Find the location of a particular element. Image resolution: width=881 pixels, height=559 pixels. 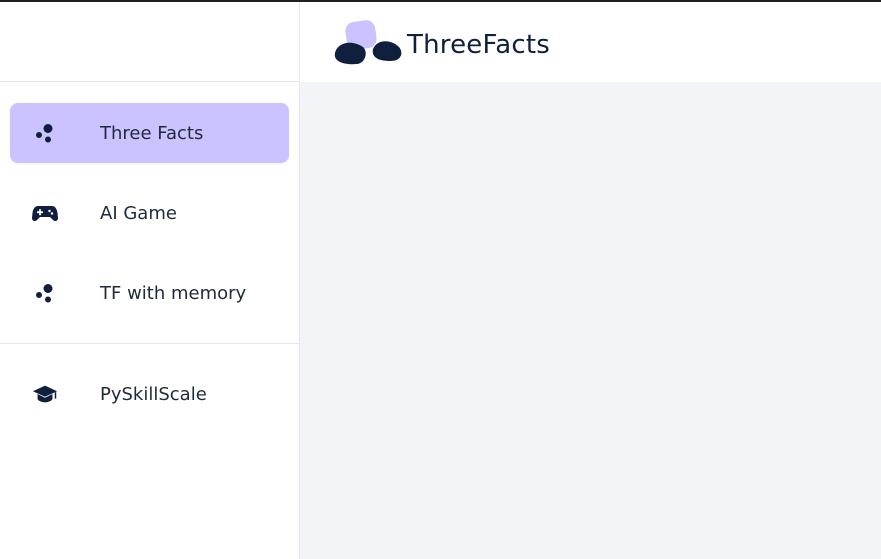

brand-title: ThreeFacts is located at coordinates (479, 45).